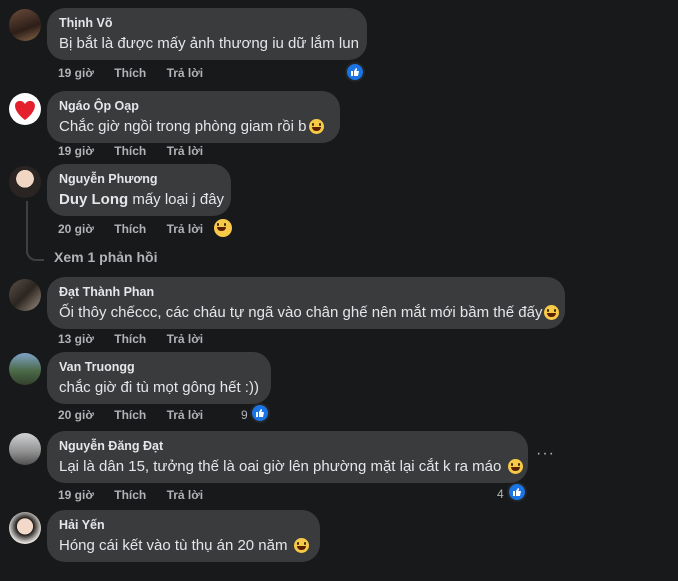  What do you see at coordinates (105, 257) in the screenshot?
I see `view-replies-link: Xem 1 phản hồi` at bounding box center [105, 257].